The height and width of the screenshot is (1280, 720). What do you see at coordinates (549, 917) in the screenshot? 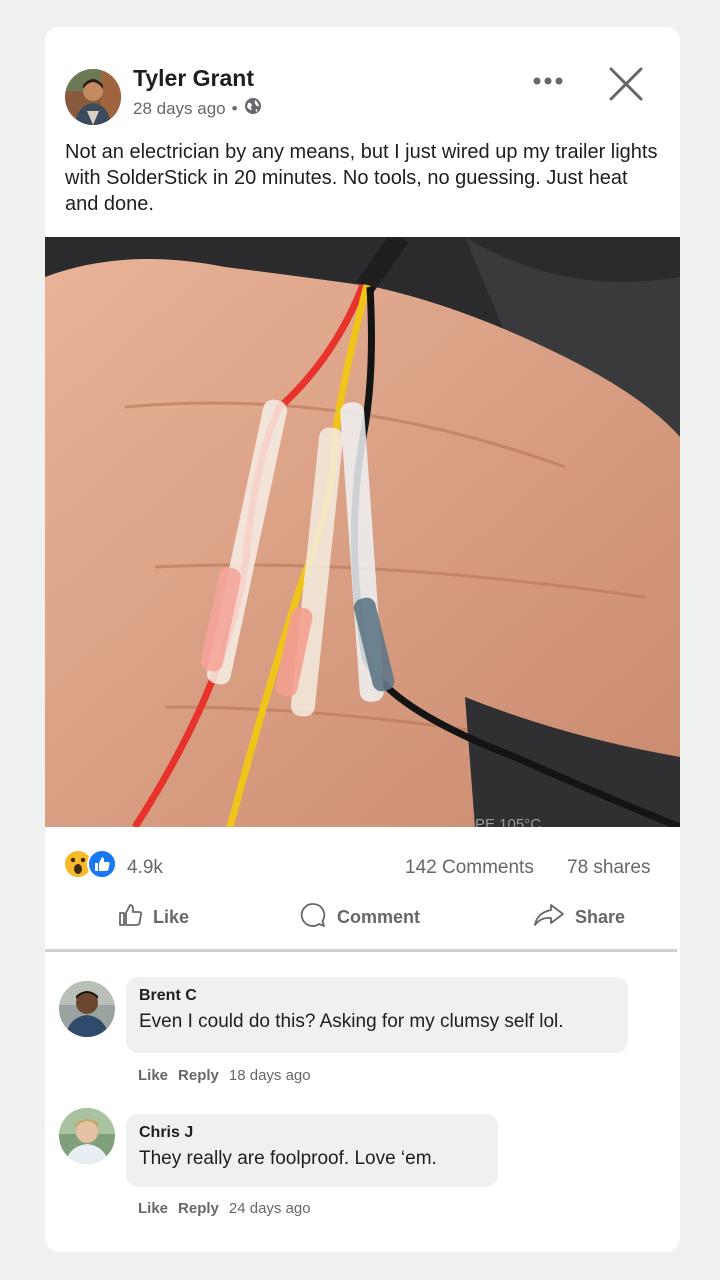
I see `share-arrow-icon` at bounding box center [549, 917].